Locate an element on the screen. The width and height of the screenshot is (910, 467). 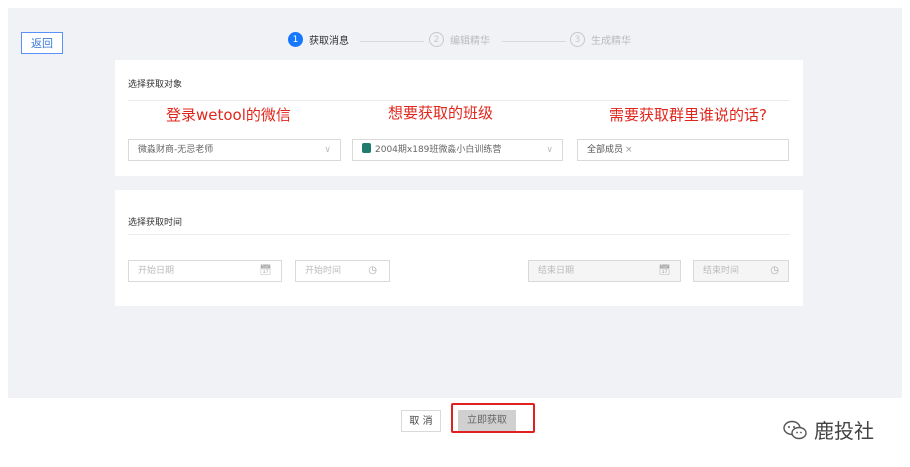
wechat-icon is located at coordinates (795, 429).